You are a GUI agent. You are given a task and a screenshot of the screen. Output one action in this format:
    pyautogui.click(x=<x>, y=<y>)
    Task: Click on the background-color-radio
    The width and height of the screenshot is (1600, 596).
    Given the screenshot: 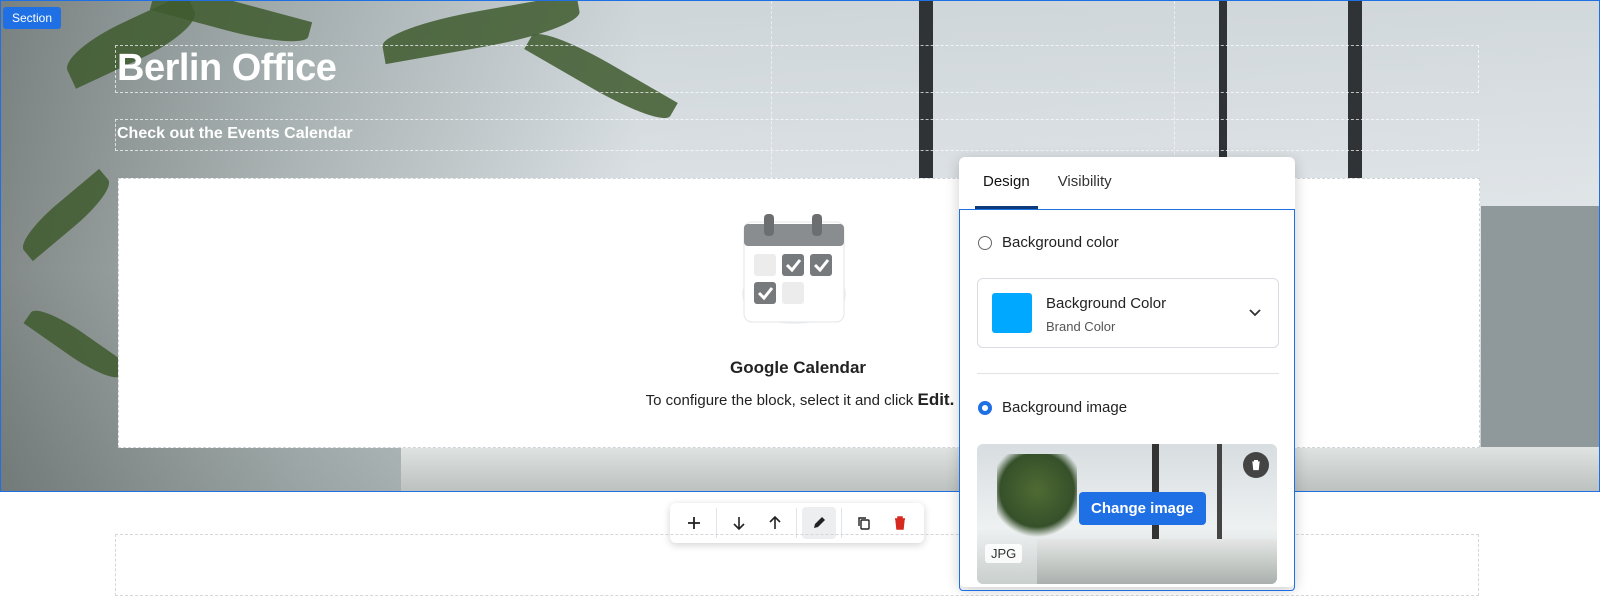 What is the action you would take?
    pyautogui.click(x=985, y=242)
    